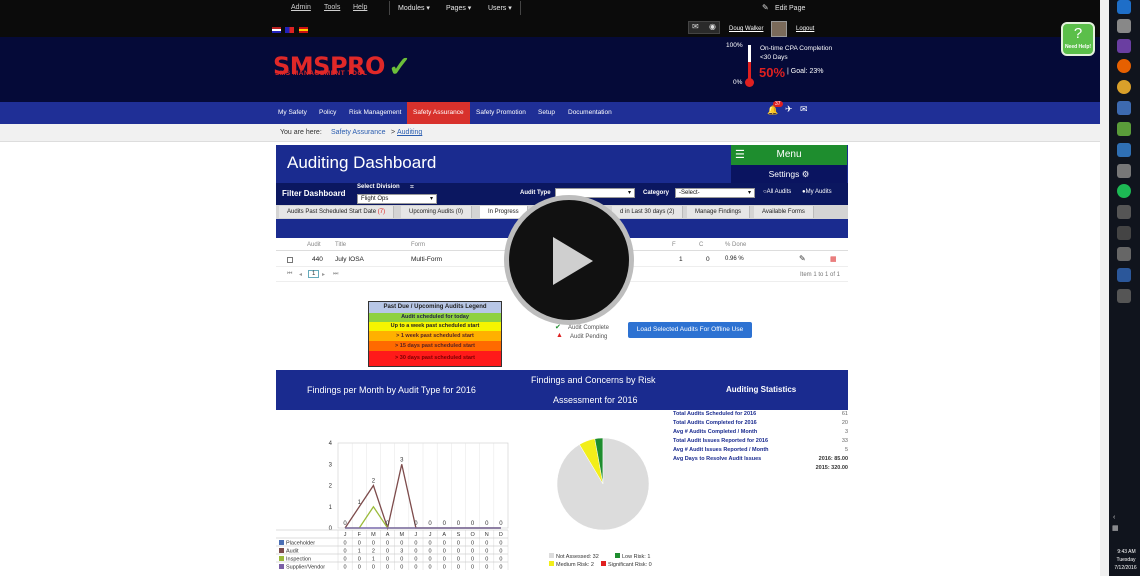  Describe the element at coordinates (281, 542) in the screenshot. I see `legend-swatch` at that location.